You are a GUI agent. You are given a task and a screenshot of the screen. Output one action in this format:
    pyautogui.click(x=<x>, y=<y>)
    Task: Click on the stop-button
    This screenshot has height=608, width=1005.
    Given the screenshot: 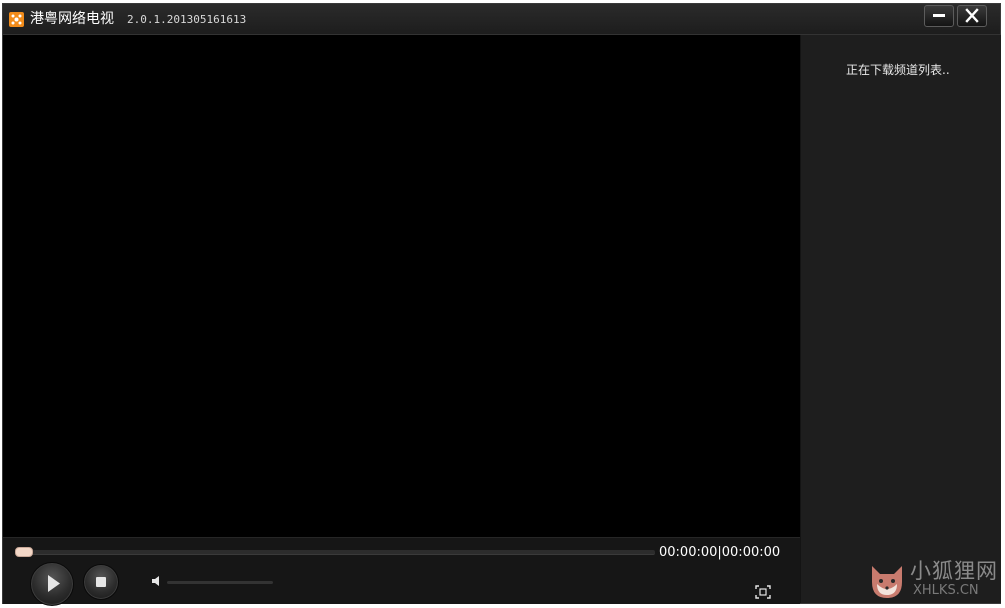 What is the action you would take?
    pyautogui.click(x=101, y=582)
    